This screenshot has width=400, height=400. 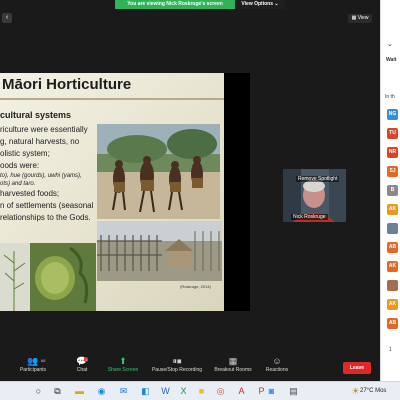 What do you see at coordinates (33, 361) in the screenshot?
I see `participants-icon: 👥` at bounding box center [33, 361].